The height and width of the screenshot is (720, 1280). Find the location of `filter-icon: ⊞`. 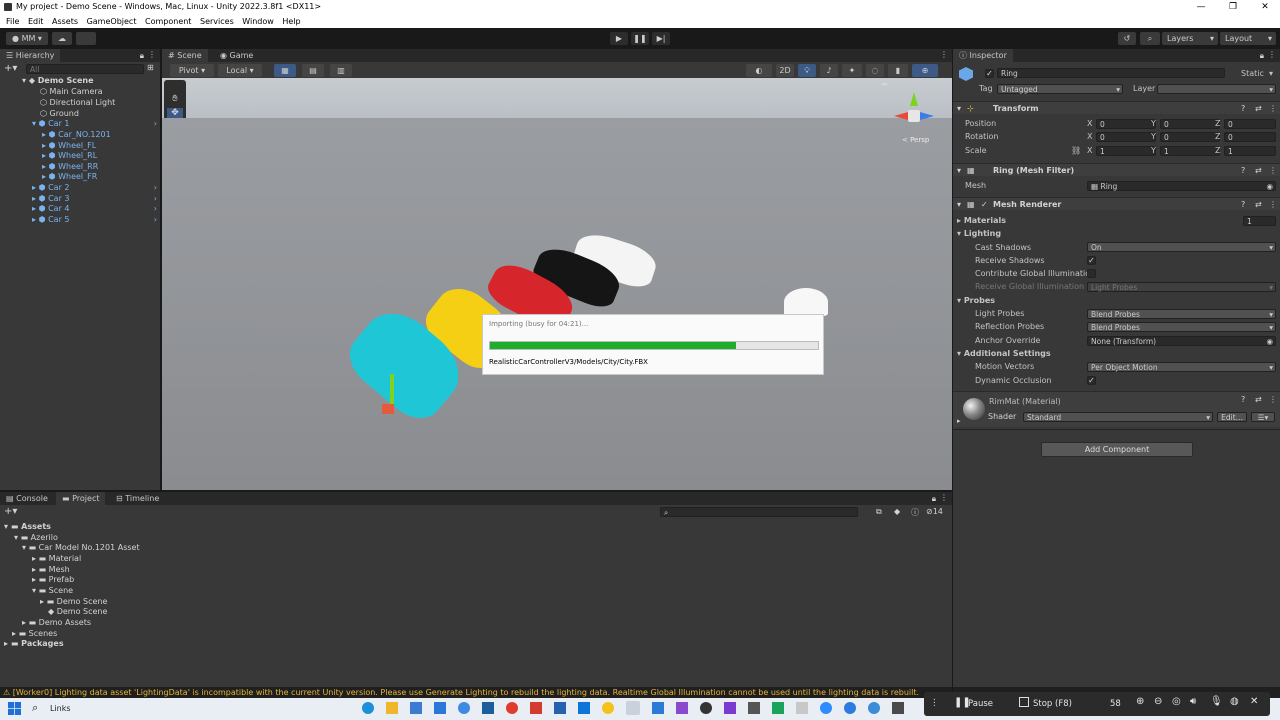

filter-icon: ⊞ is located at coordinates (150, 67).